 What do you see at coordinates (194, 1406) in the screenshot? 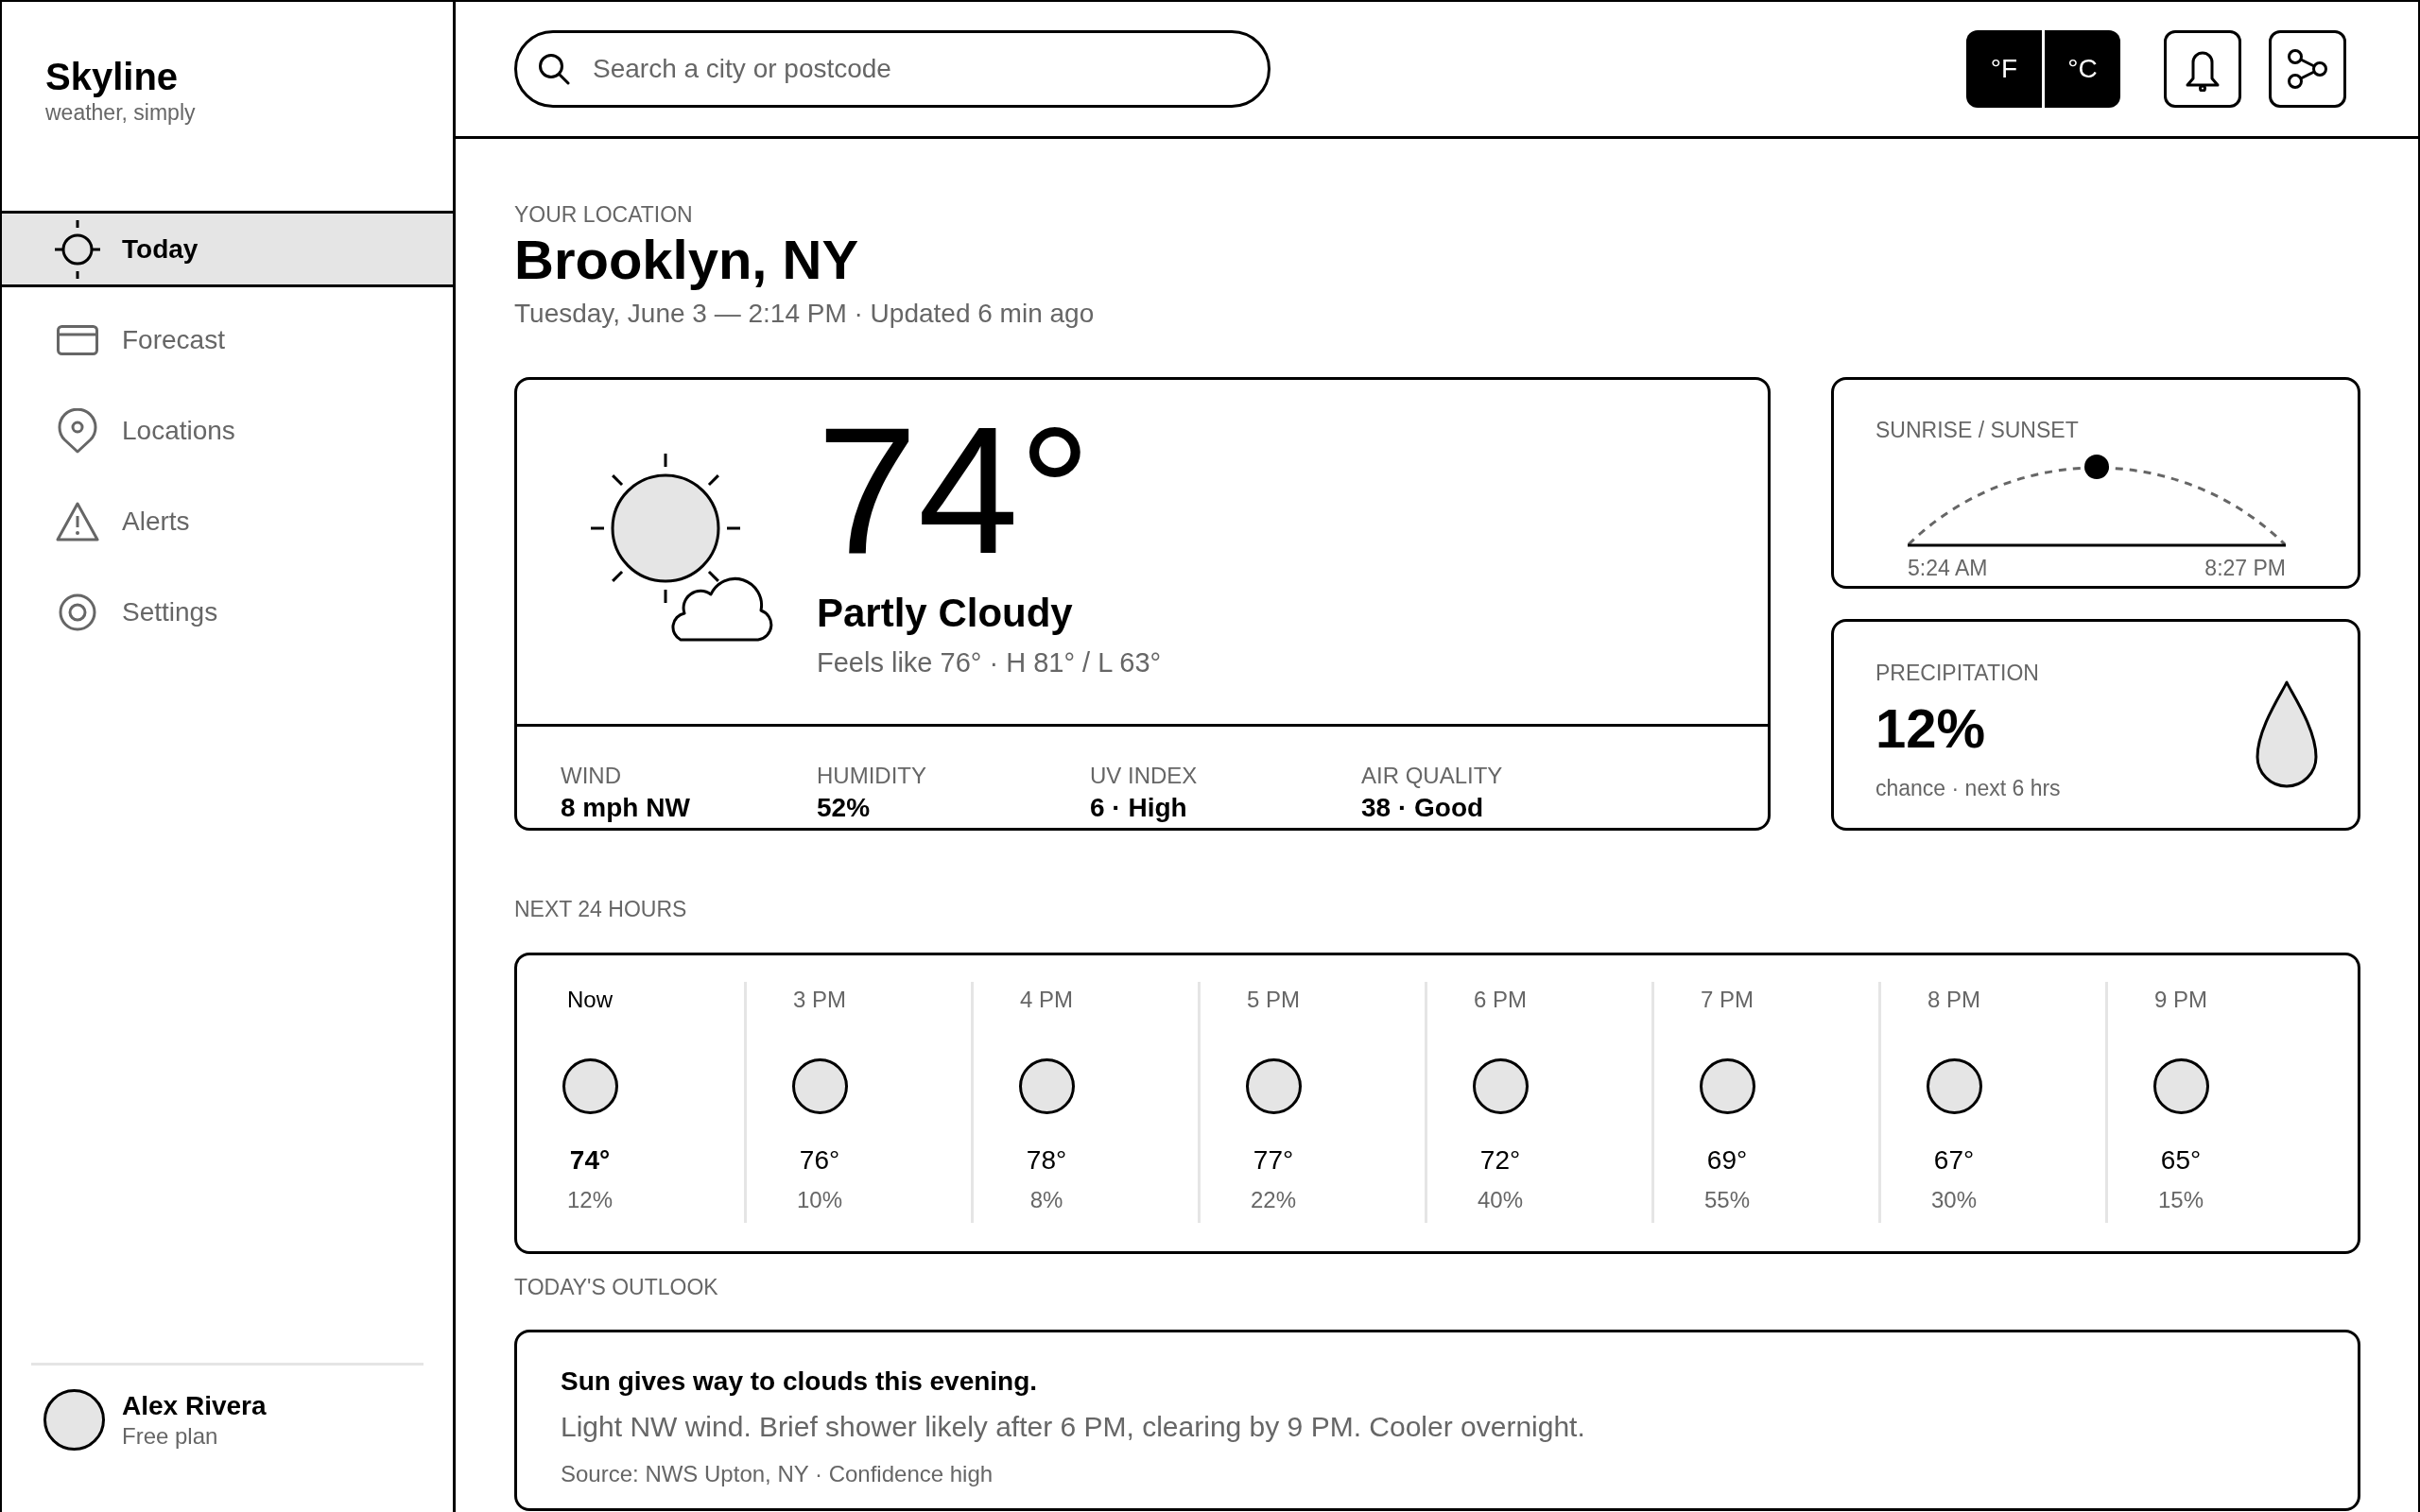
I see `user-name: Alex Rivera` at bounding box center [194, 1406].